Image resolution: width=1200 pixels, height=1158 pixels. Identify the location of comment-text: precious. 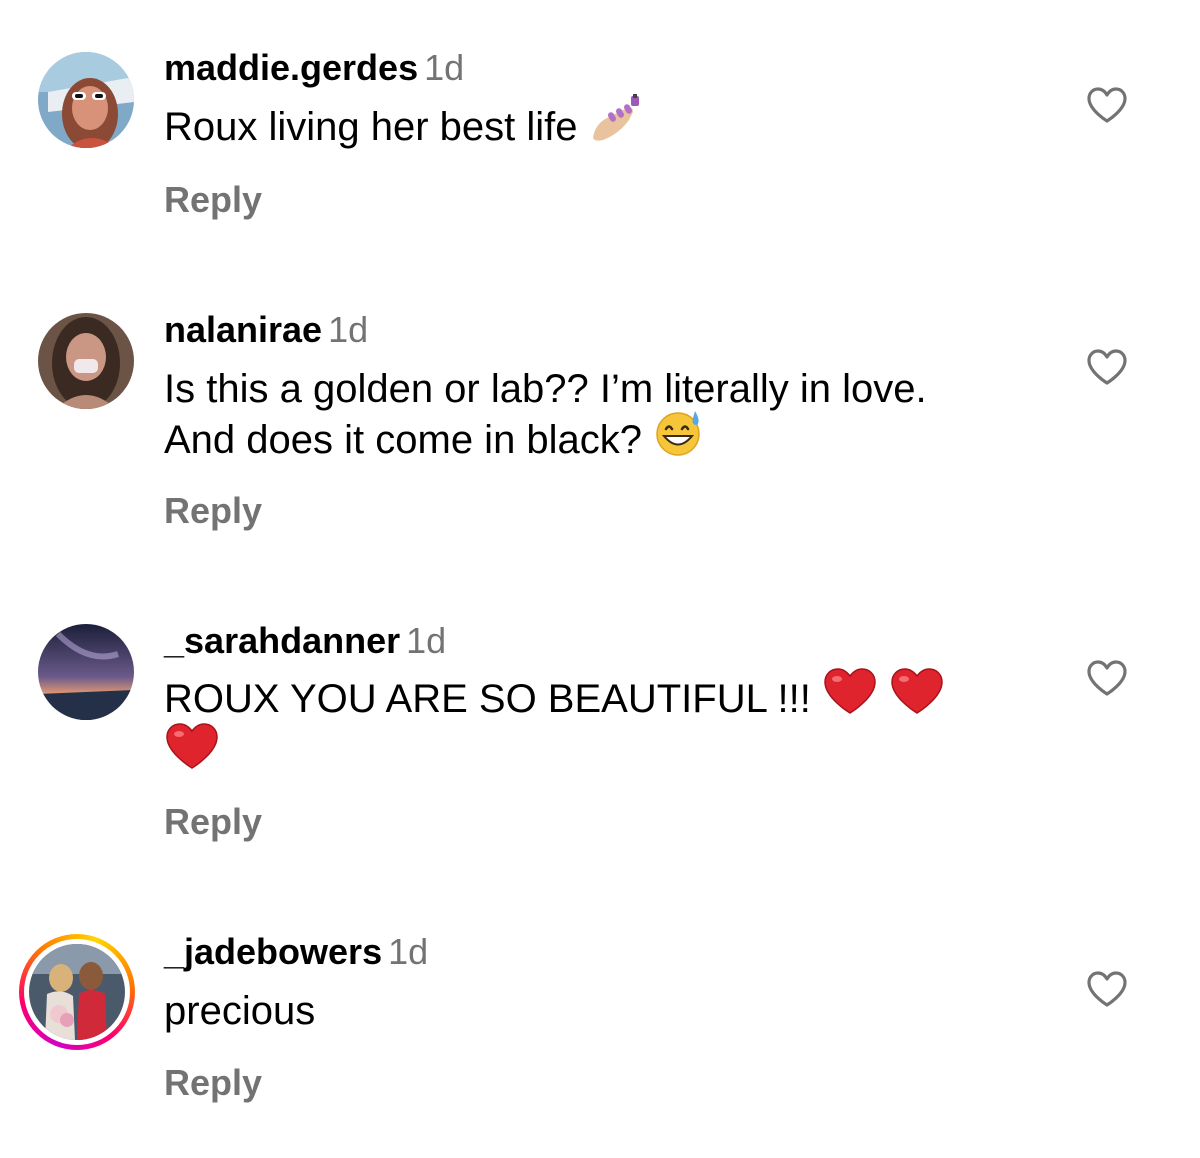
(579, 1011).